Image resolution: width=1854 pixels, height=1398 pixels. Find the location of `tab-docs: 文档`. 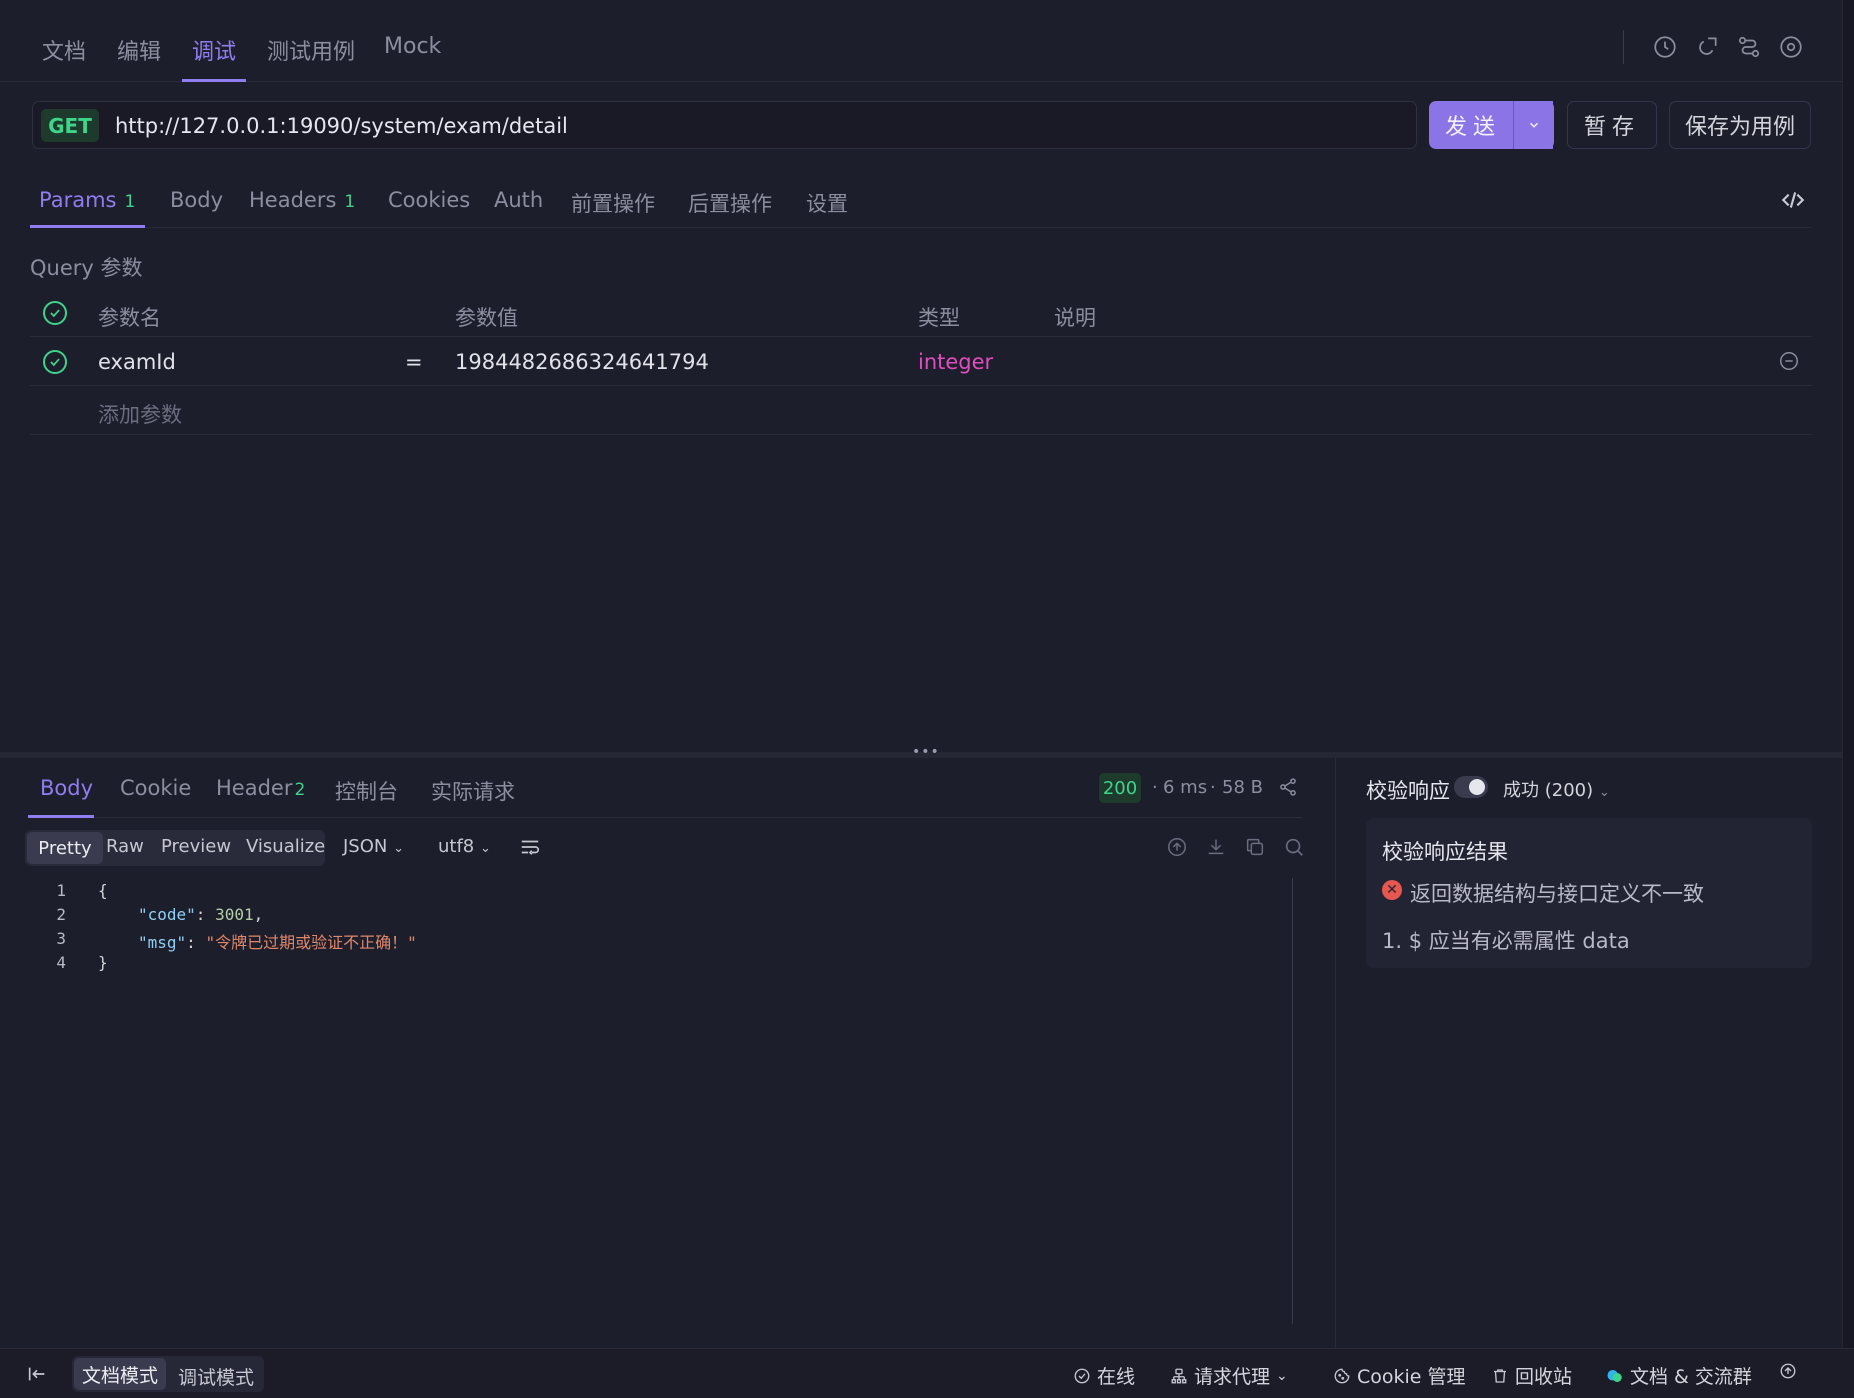

tab-docs: 文档 is located at coordinates (64, 50).